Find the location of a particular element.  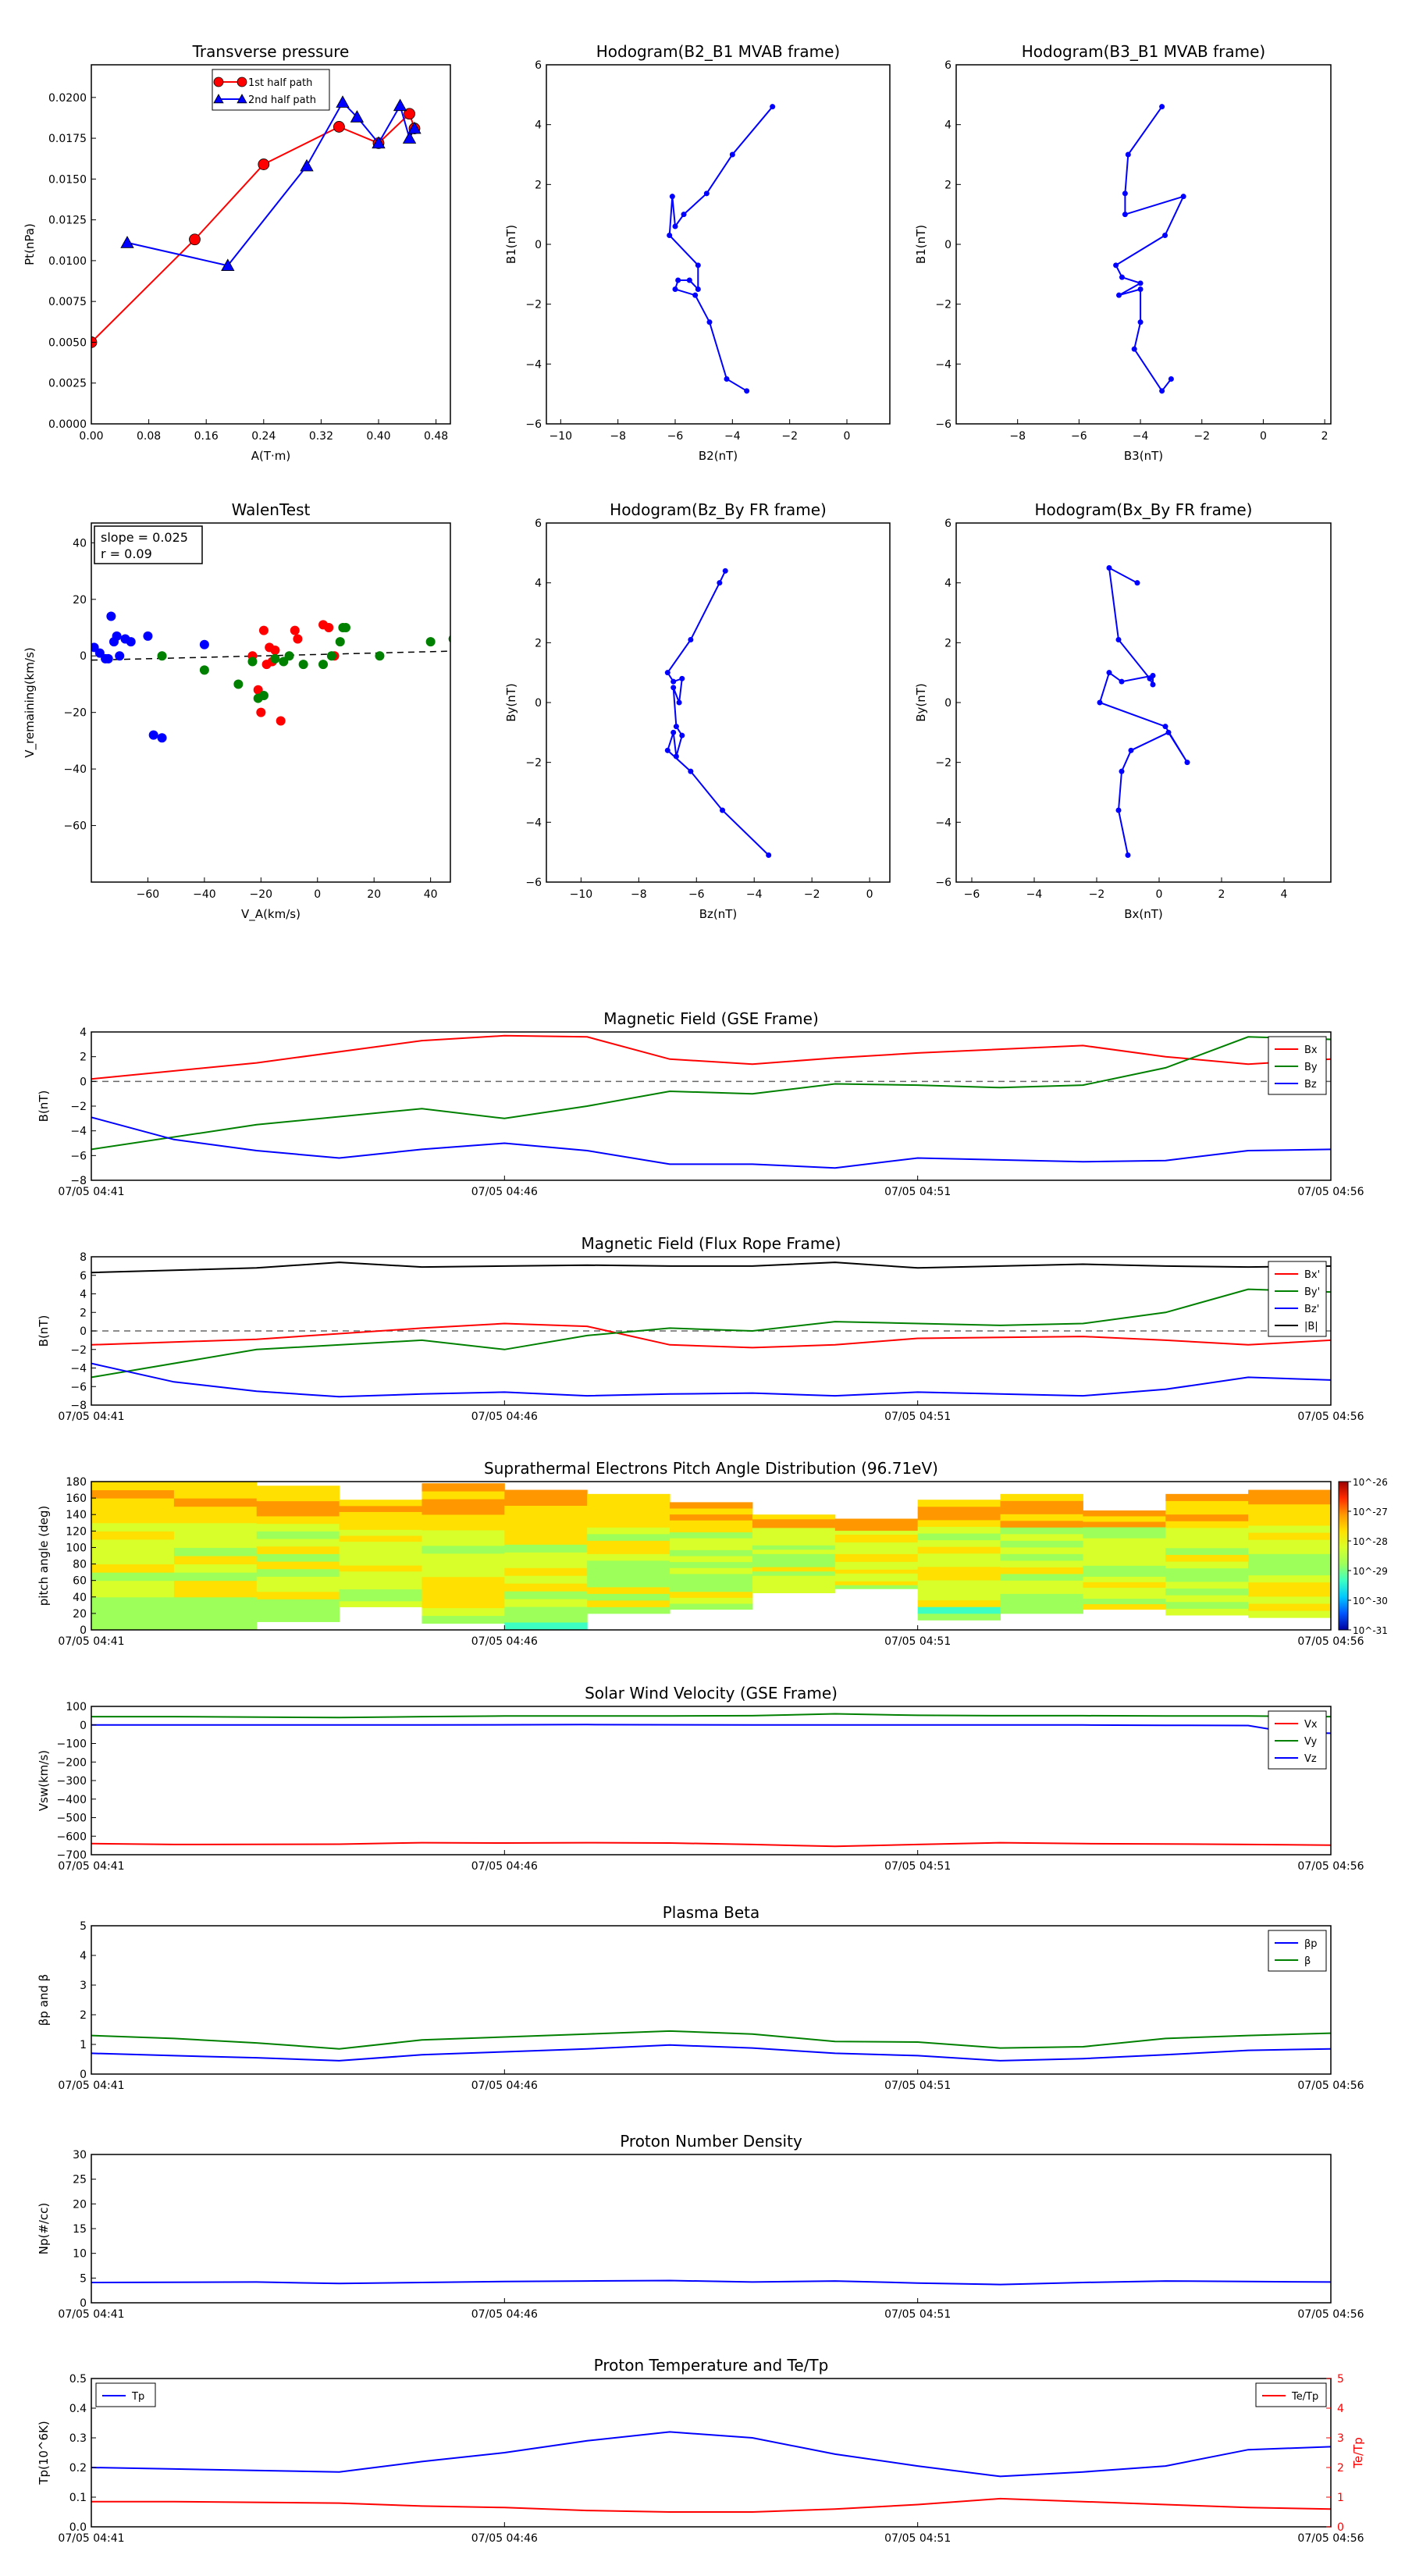

y-tick-label-right: 3 is located at coordinates (1341, 2438).